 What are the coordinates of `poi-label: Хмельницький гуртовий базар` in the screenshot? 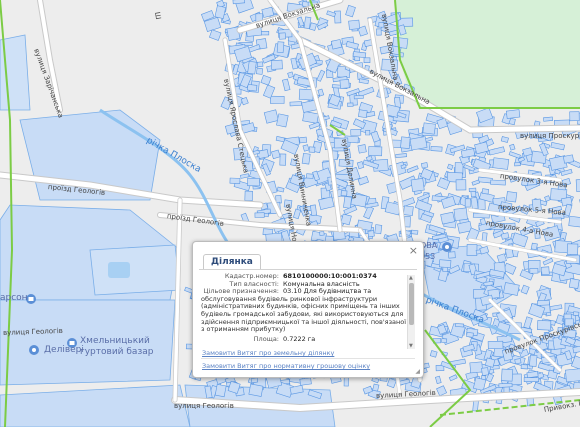 It's located at (125, 347).